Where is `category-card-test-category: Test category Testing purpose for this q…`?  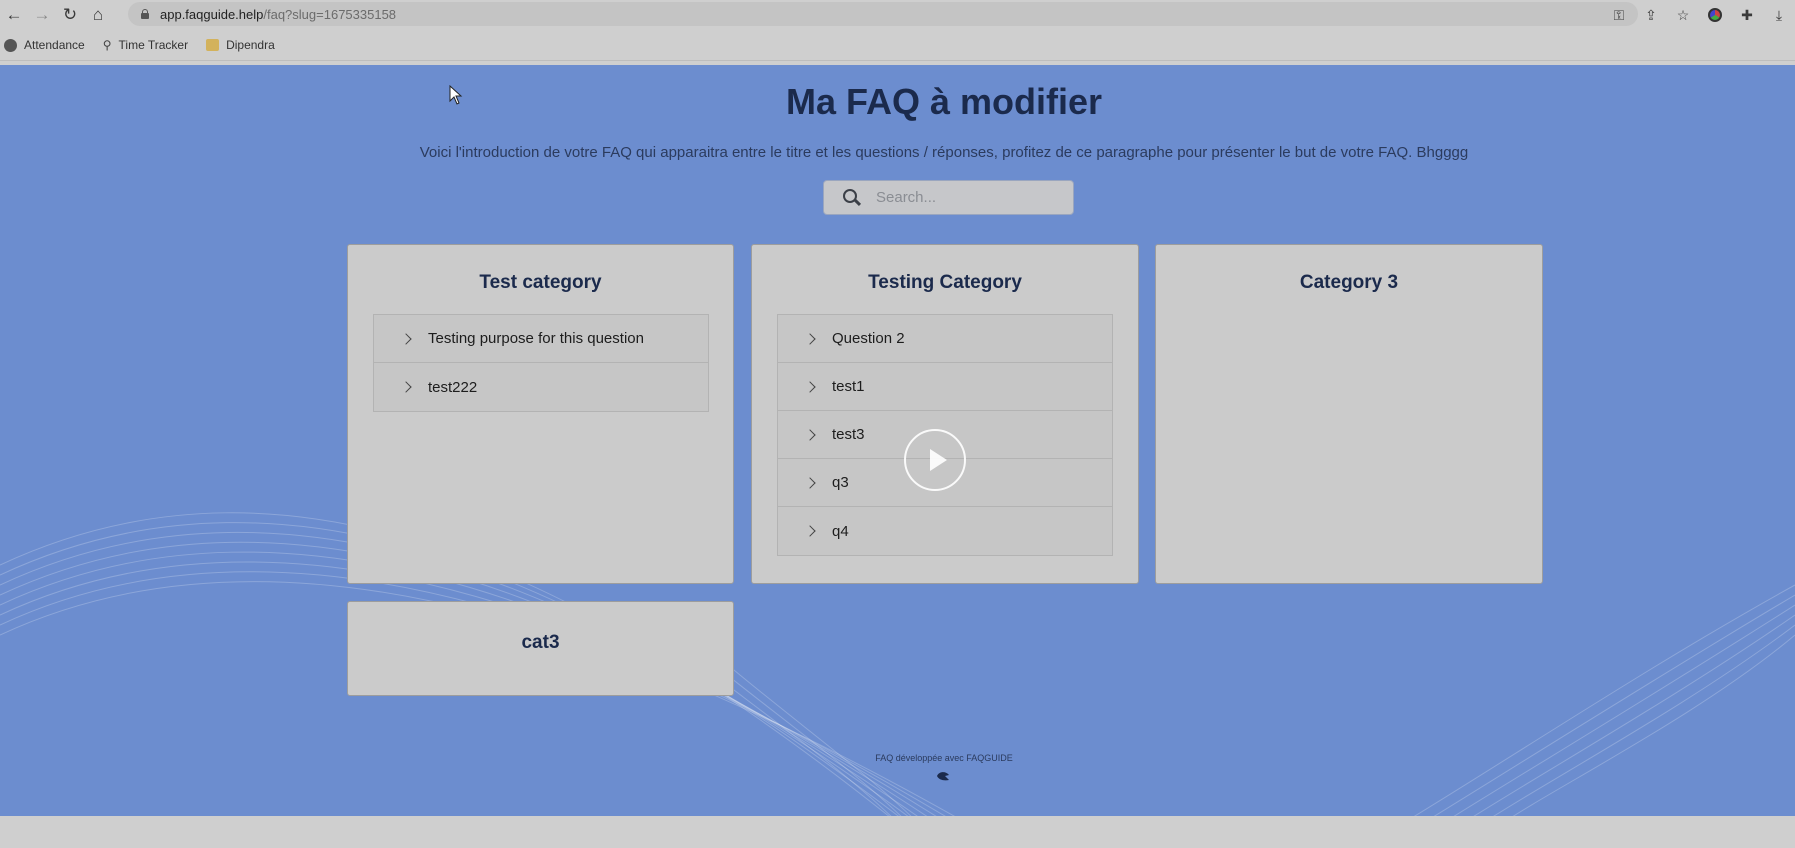
category-card-test-category: Test category Testing purpose for this q… is located at coordinates (540, 414).